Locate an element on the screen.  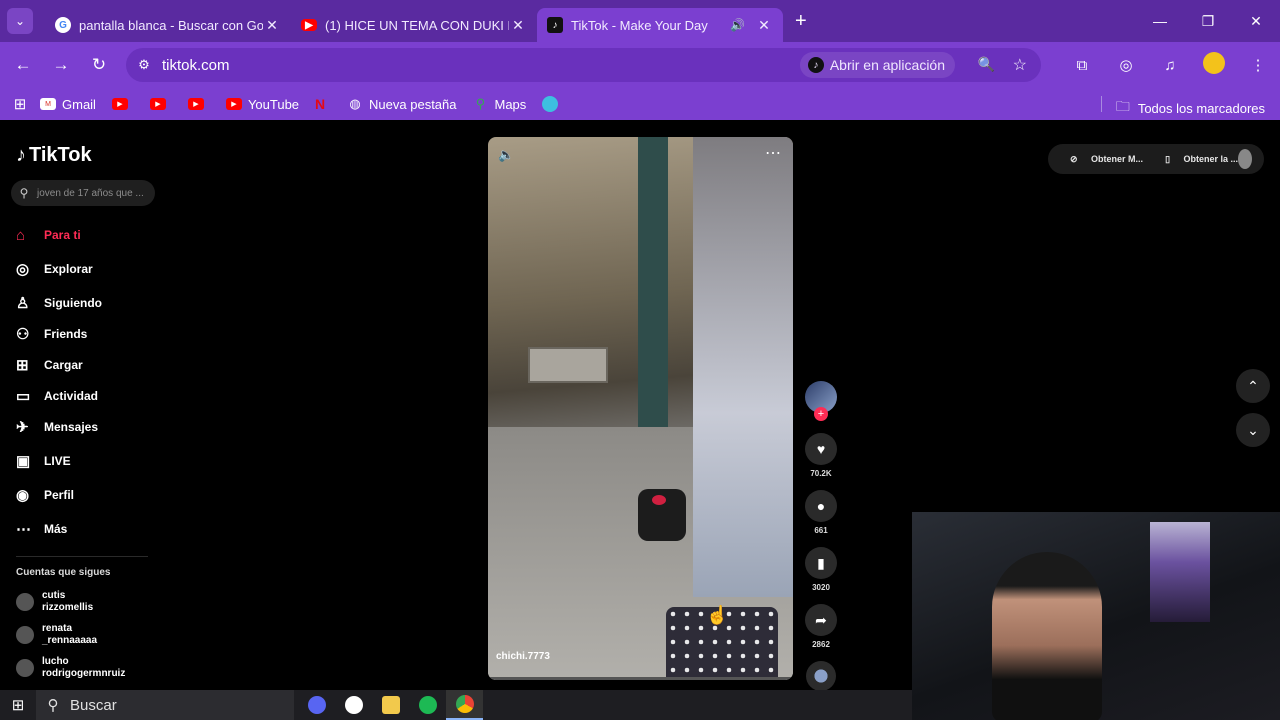
bookmark-star-icon: ☆ is located at coordinates (1020, 65).